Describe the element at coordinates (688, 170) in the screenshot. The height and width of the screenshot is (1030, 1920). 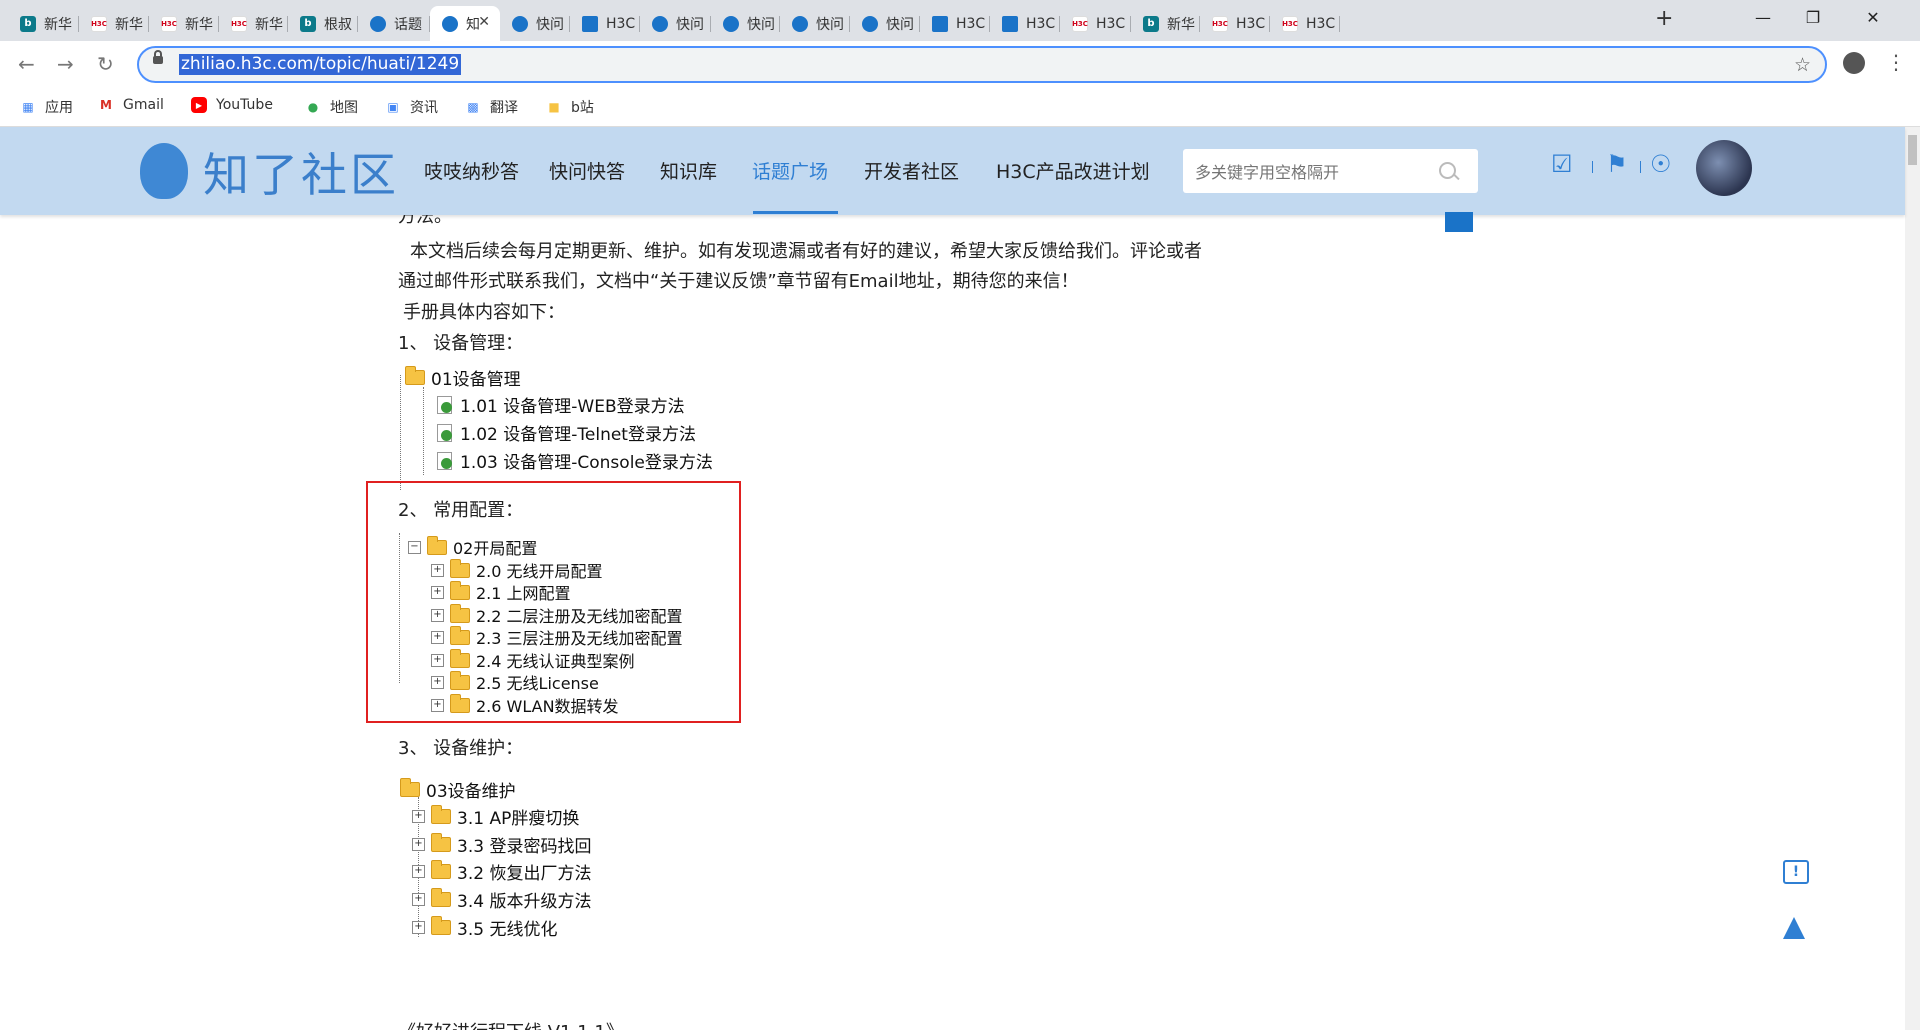
I see `nav-item-2: 知识库` at that location.